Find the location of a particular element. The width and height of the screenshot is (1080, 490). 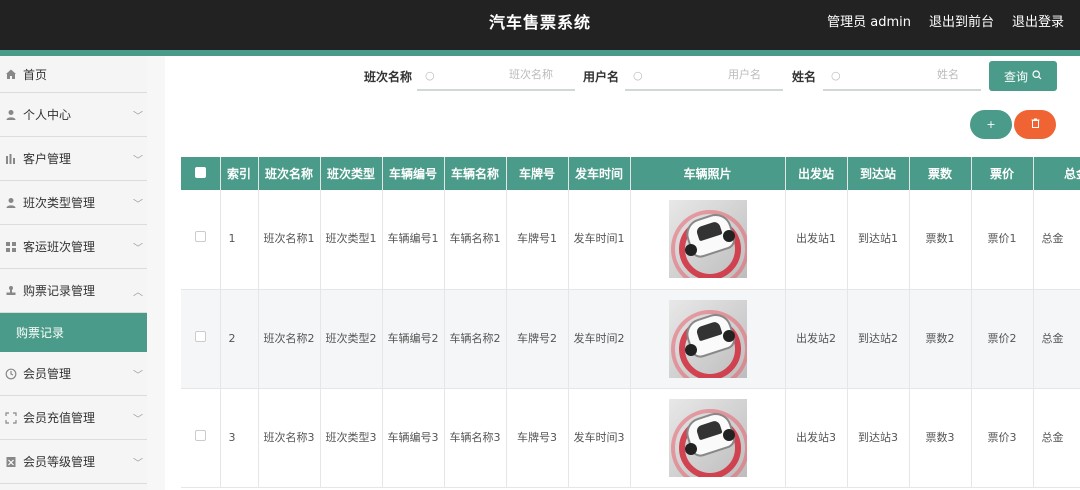

stamp-icon is located at coordinates (11, 291).